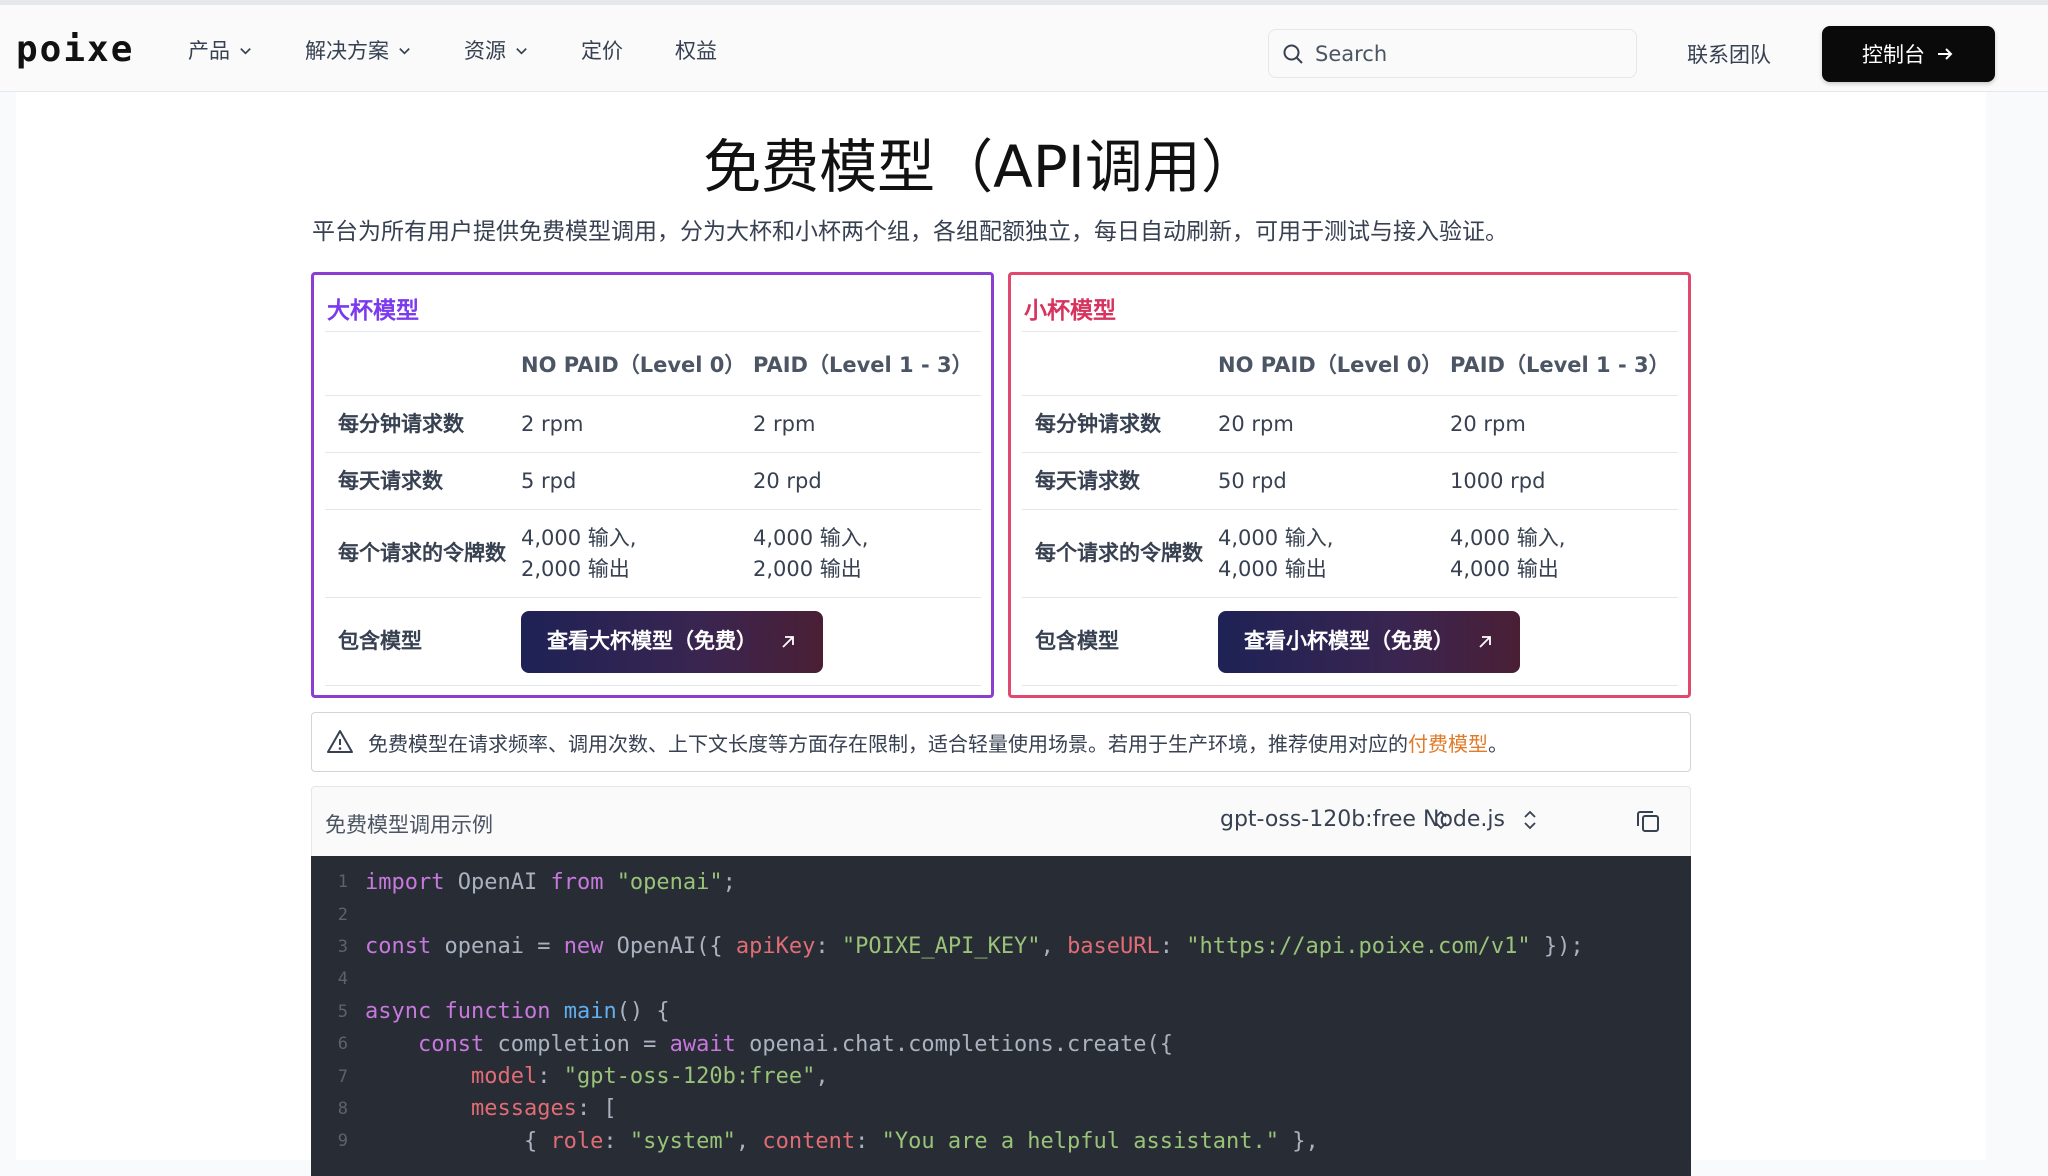 Image resolution: width=2048 pixels, height=1176 pixels. What do you see at coordinates (342, 1141) in the screenshot?
I see `line-number: 9` at bounding box center [342, 1141].